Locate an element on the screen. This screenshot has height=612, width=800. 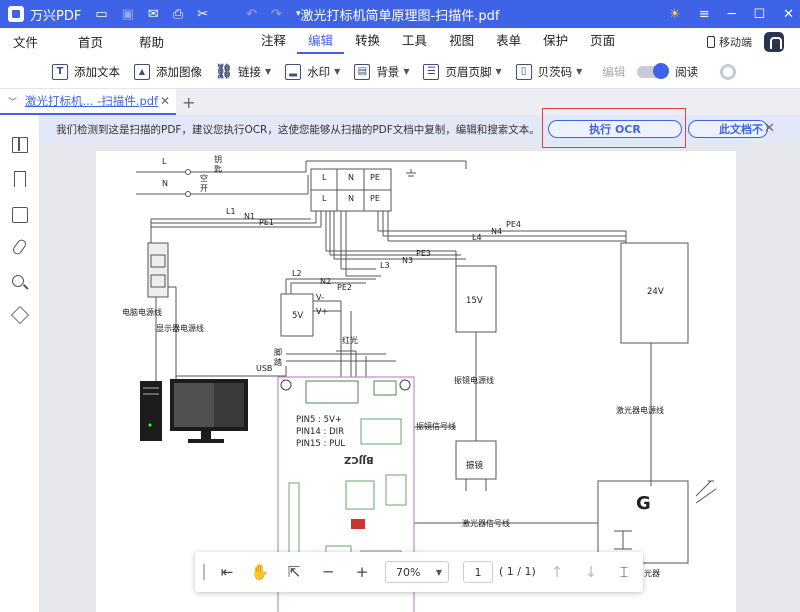
menu-tools: 工具 is located at coordinates (414, 42).